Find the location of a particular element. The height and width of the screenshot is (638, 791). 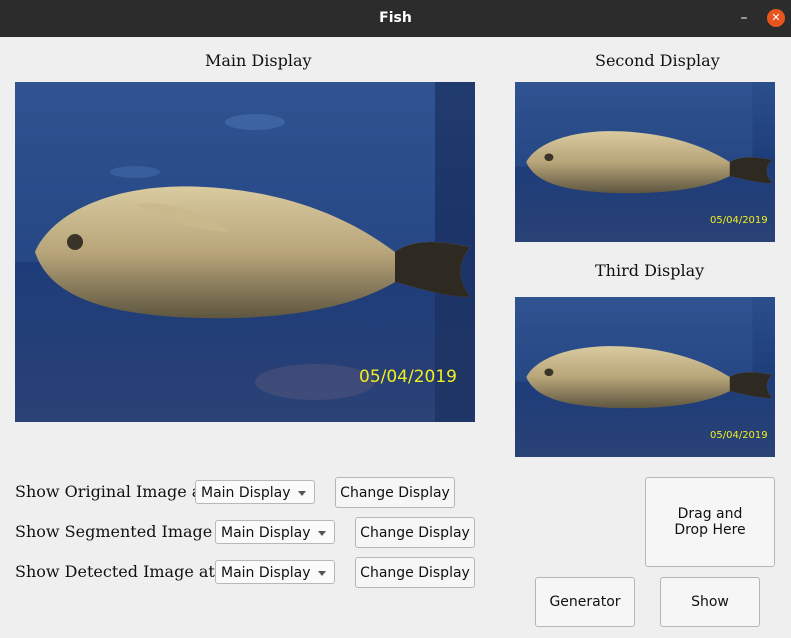

window-title: Fish is located at coordinates (395, 18).